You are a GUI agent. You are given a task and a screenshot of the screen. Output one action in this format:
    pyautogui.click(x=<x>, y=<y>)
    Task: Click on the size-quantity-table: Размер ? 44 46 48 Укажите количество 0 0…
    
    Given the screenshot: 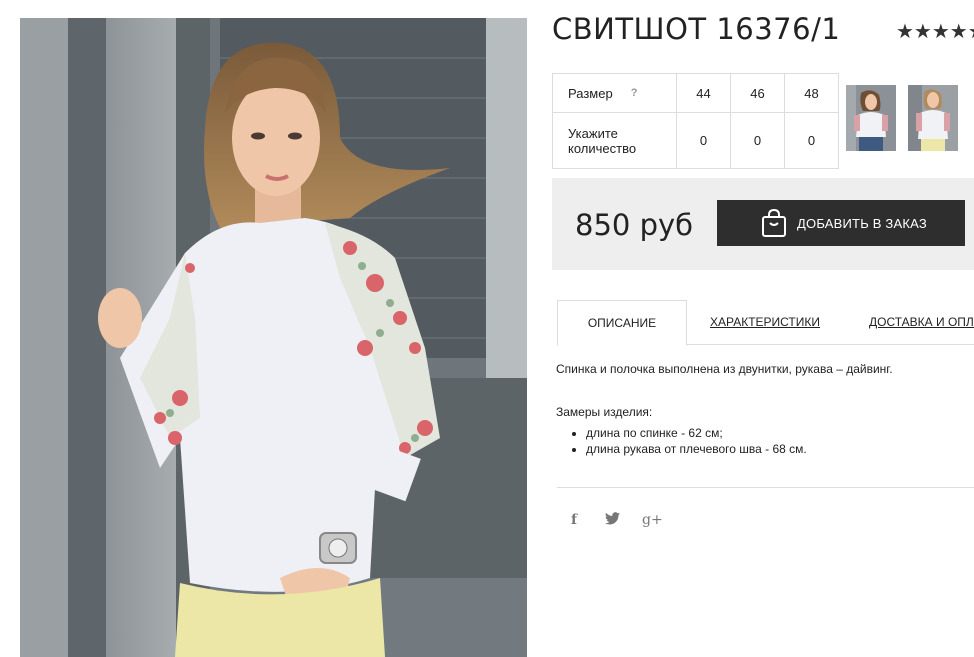 What is the action you would take?
    pyautogui.click(x=695, y=121)
    